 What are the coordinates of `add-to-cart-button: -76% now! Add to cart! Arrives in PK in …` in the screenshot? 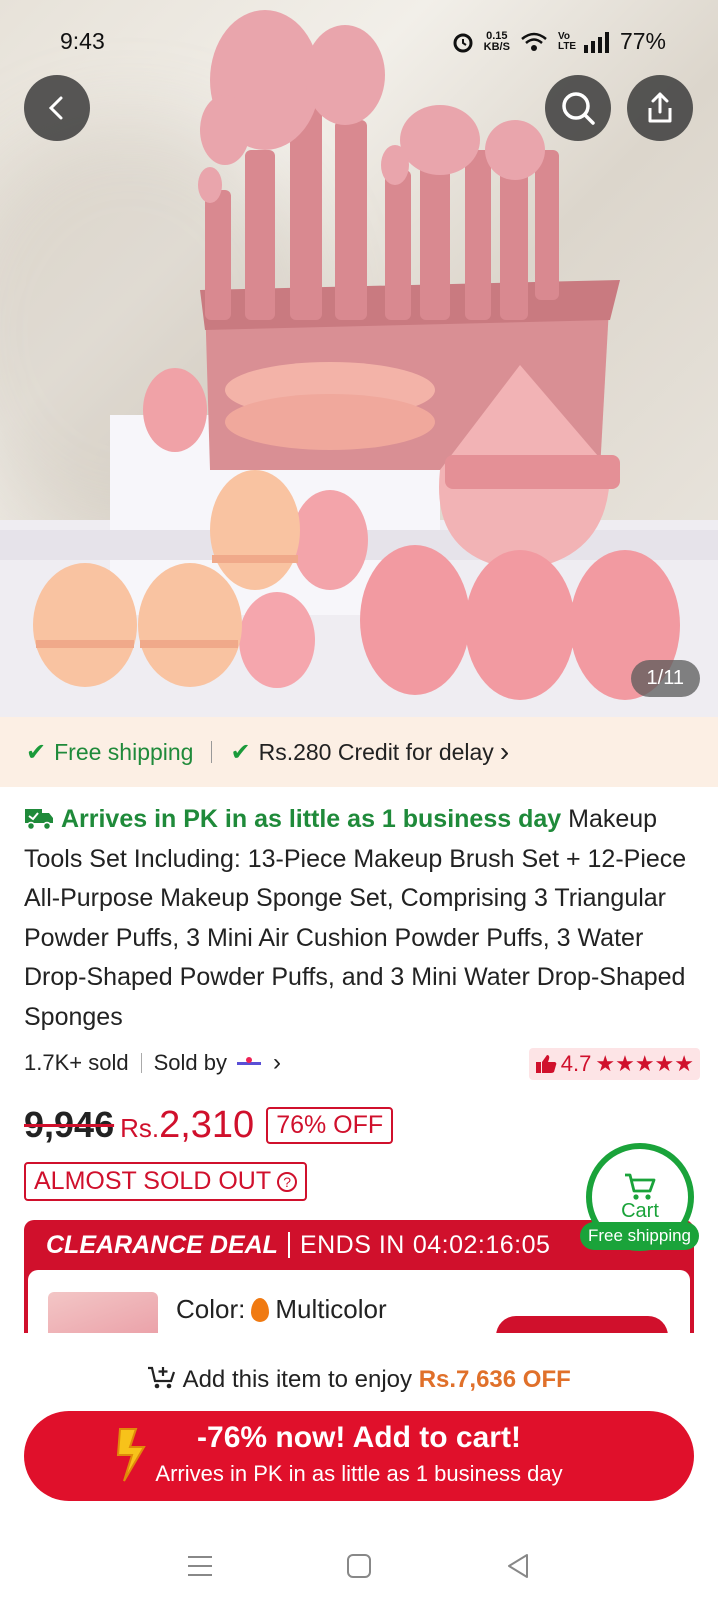 It's located at (359, 1456).